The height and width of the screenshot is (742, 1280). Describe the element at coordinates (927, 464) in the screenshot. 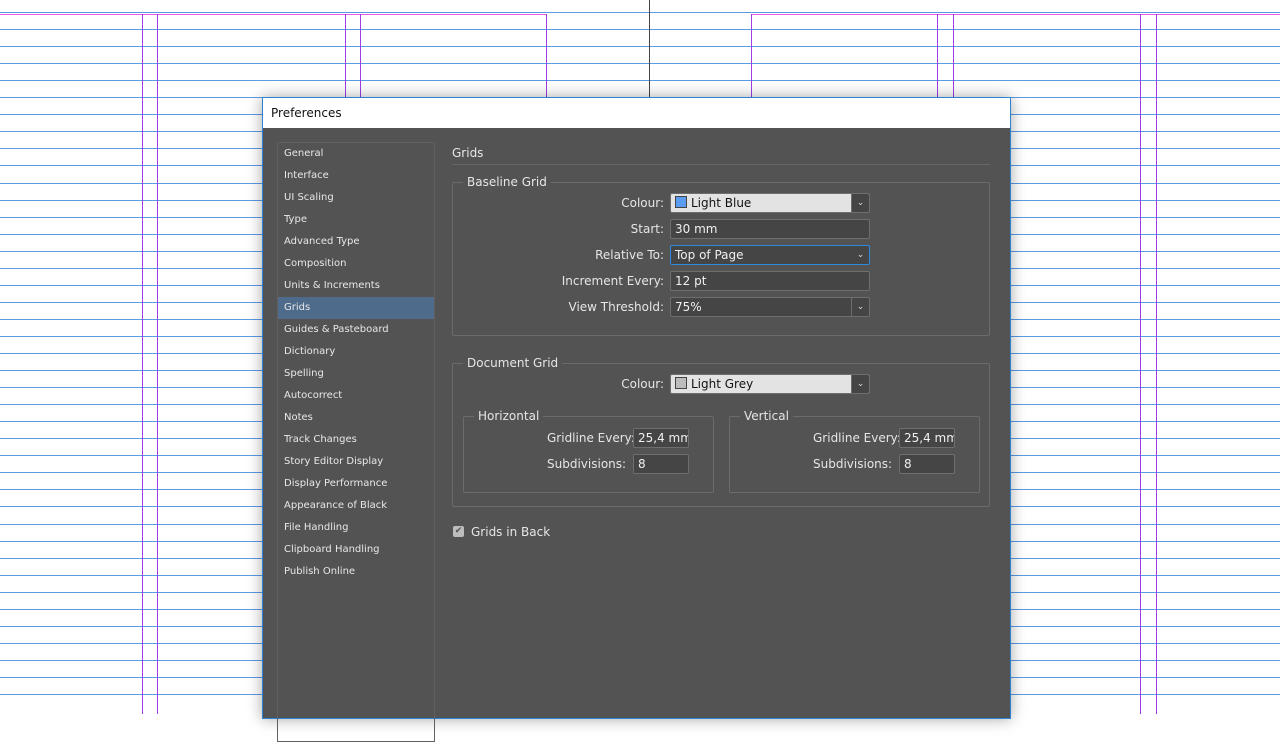

I see `vertical-subdivisions-input: 8` at that location.